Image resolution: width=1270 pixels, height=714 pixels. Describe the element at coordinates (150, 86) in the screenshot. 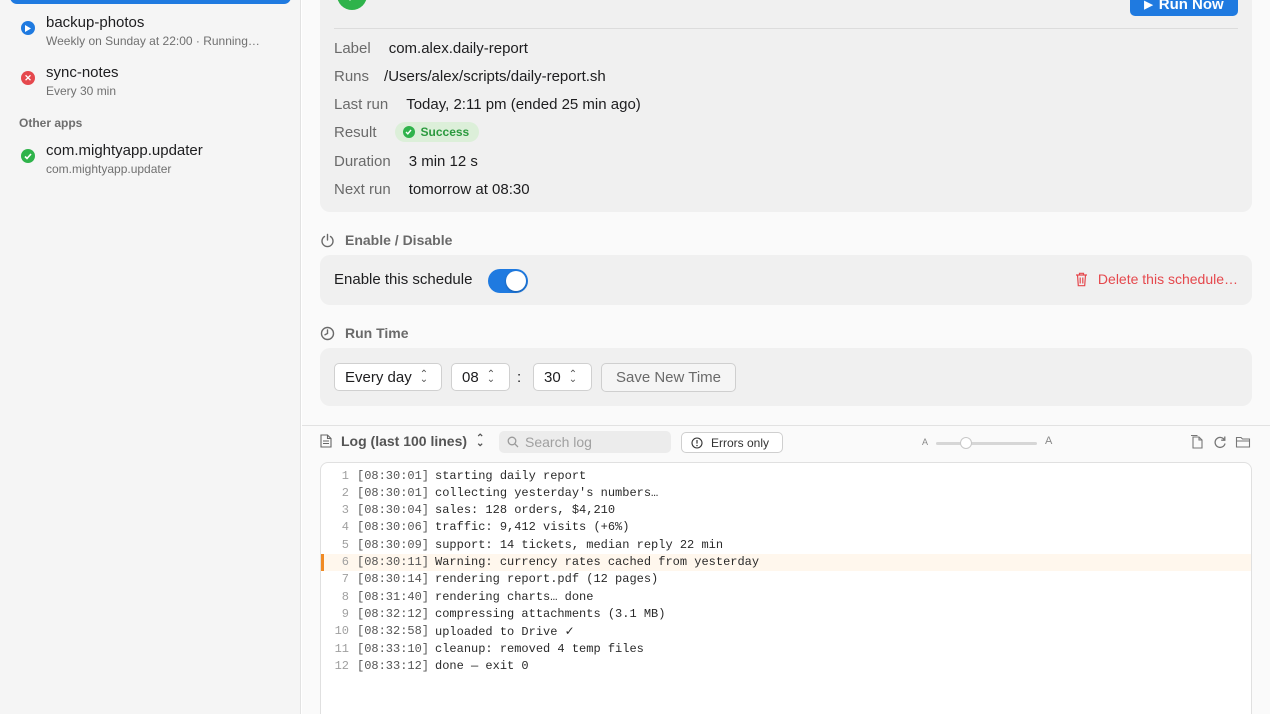

I see `sidebar-item-sync-notes: ✕ sync-notes Every 30 min` at that location.